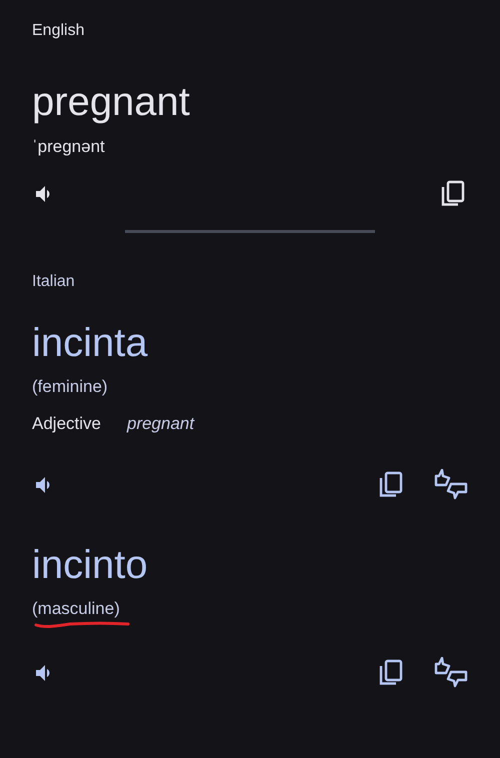 Image resolution: width=500 pixels, height=758 pixels. What do you see at coordinates (70, 387) in the screenshot?
I see `gender-label: (feminine)` at bounding box center [70, 387].